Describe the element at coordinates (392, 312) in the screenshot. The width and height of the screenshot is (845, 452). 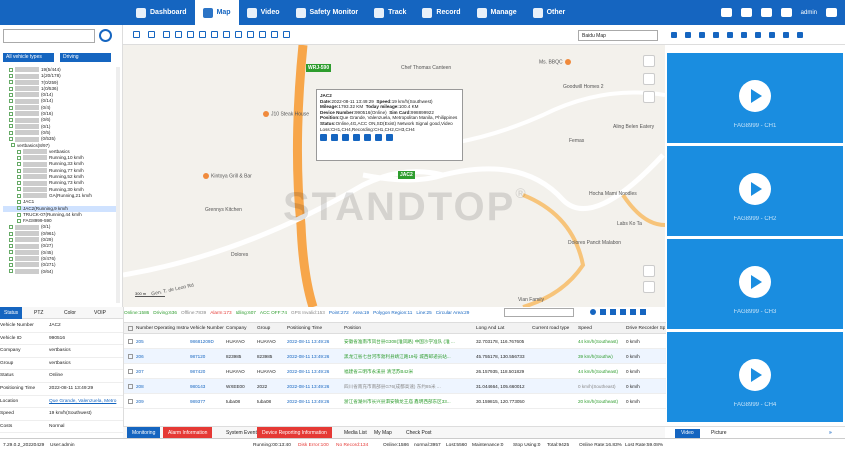
I see `stat-counter: Polygon Region:11` at that location.